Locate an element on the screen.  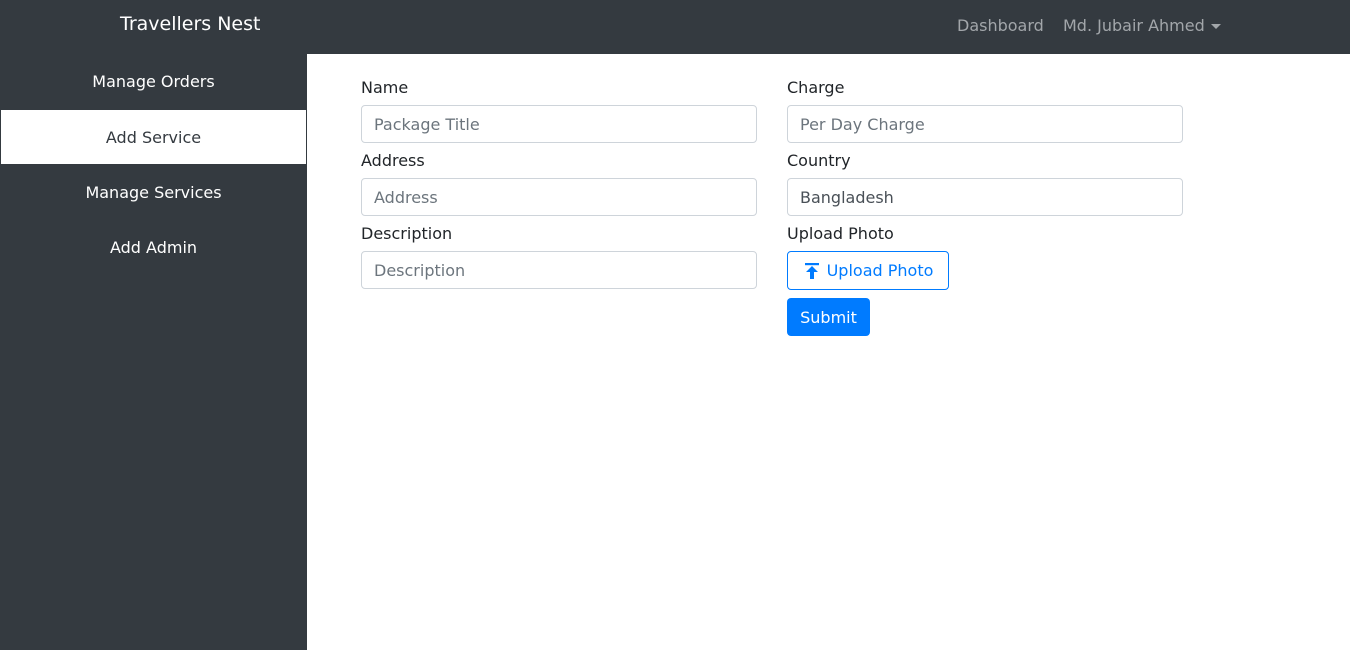
country-label: Country is located at coordinates (819, 160).